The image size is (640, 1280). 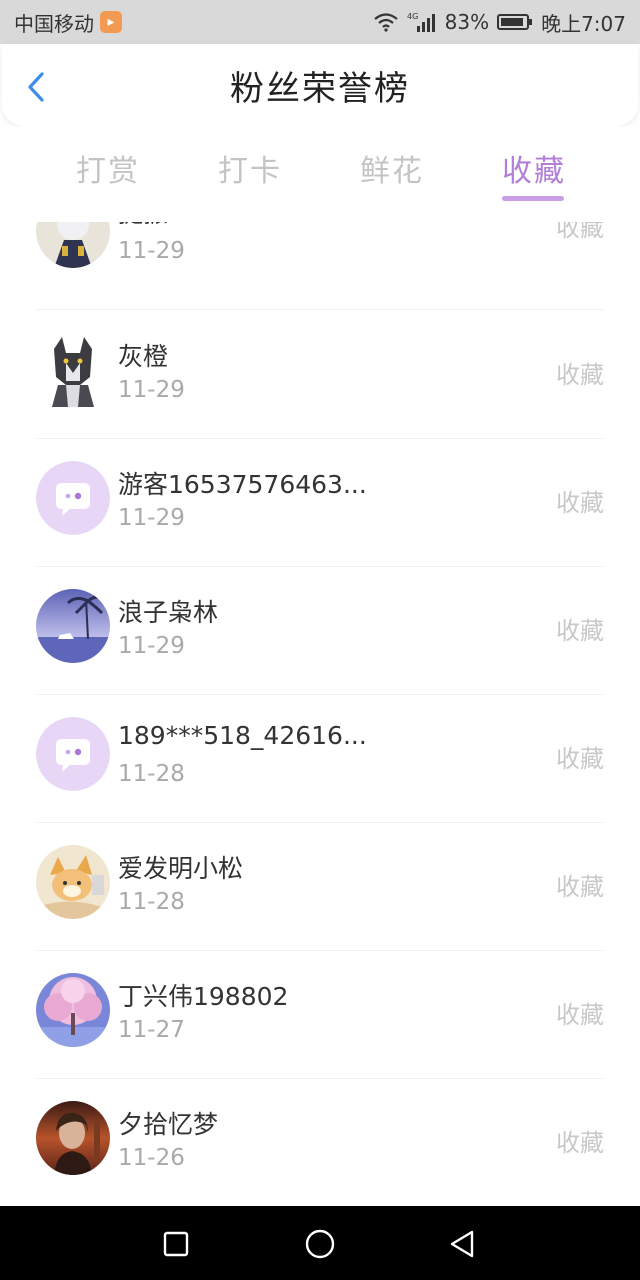 I want to click on svg-text: 4G, so click(x=412, y=16).